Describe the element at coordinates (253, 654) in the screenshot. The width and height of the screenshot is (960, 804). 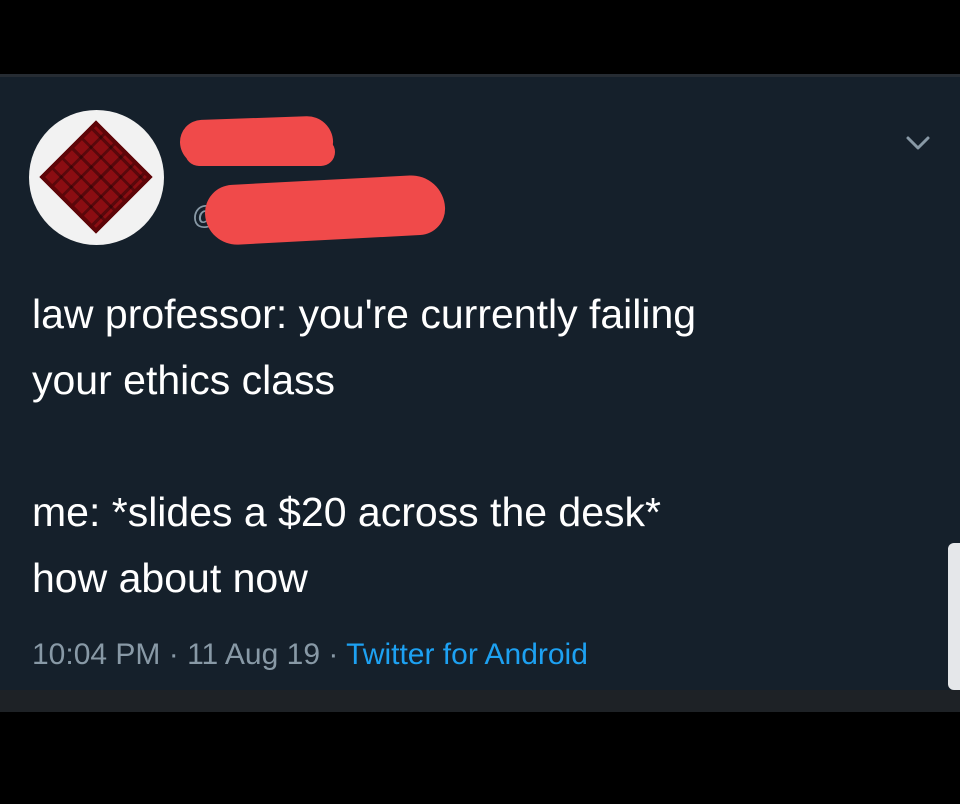
I see `tweet-date: 11 Aug 19` at that location.